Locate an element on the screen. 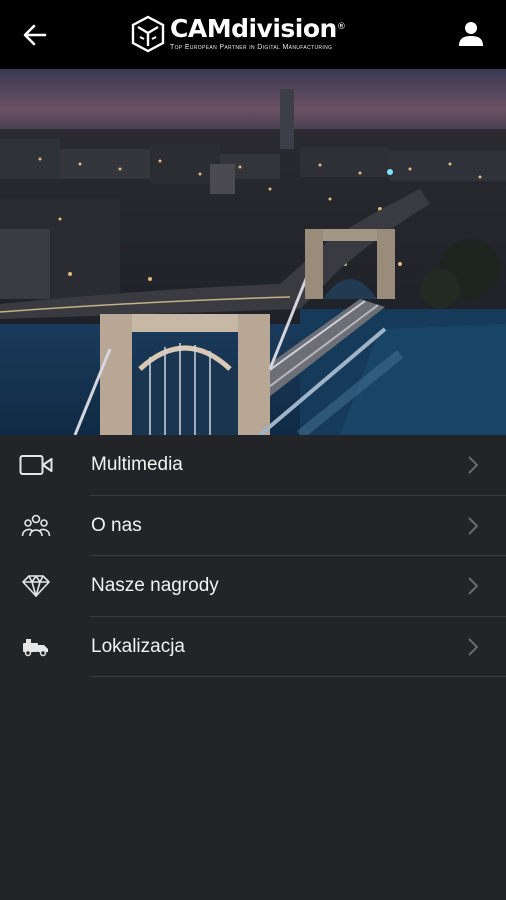 This screenshot has width=506, height=900. truck-icon is located at coordinates (36, 647).